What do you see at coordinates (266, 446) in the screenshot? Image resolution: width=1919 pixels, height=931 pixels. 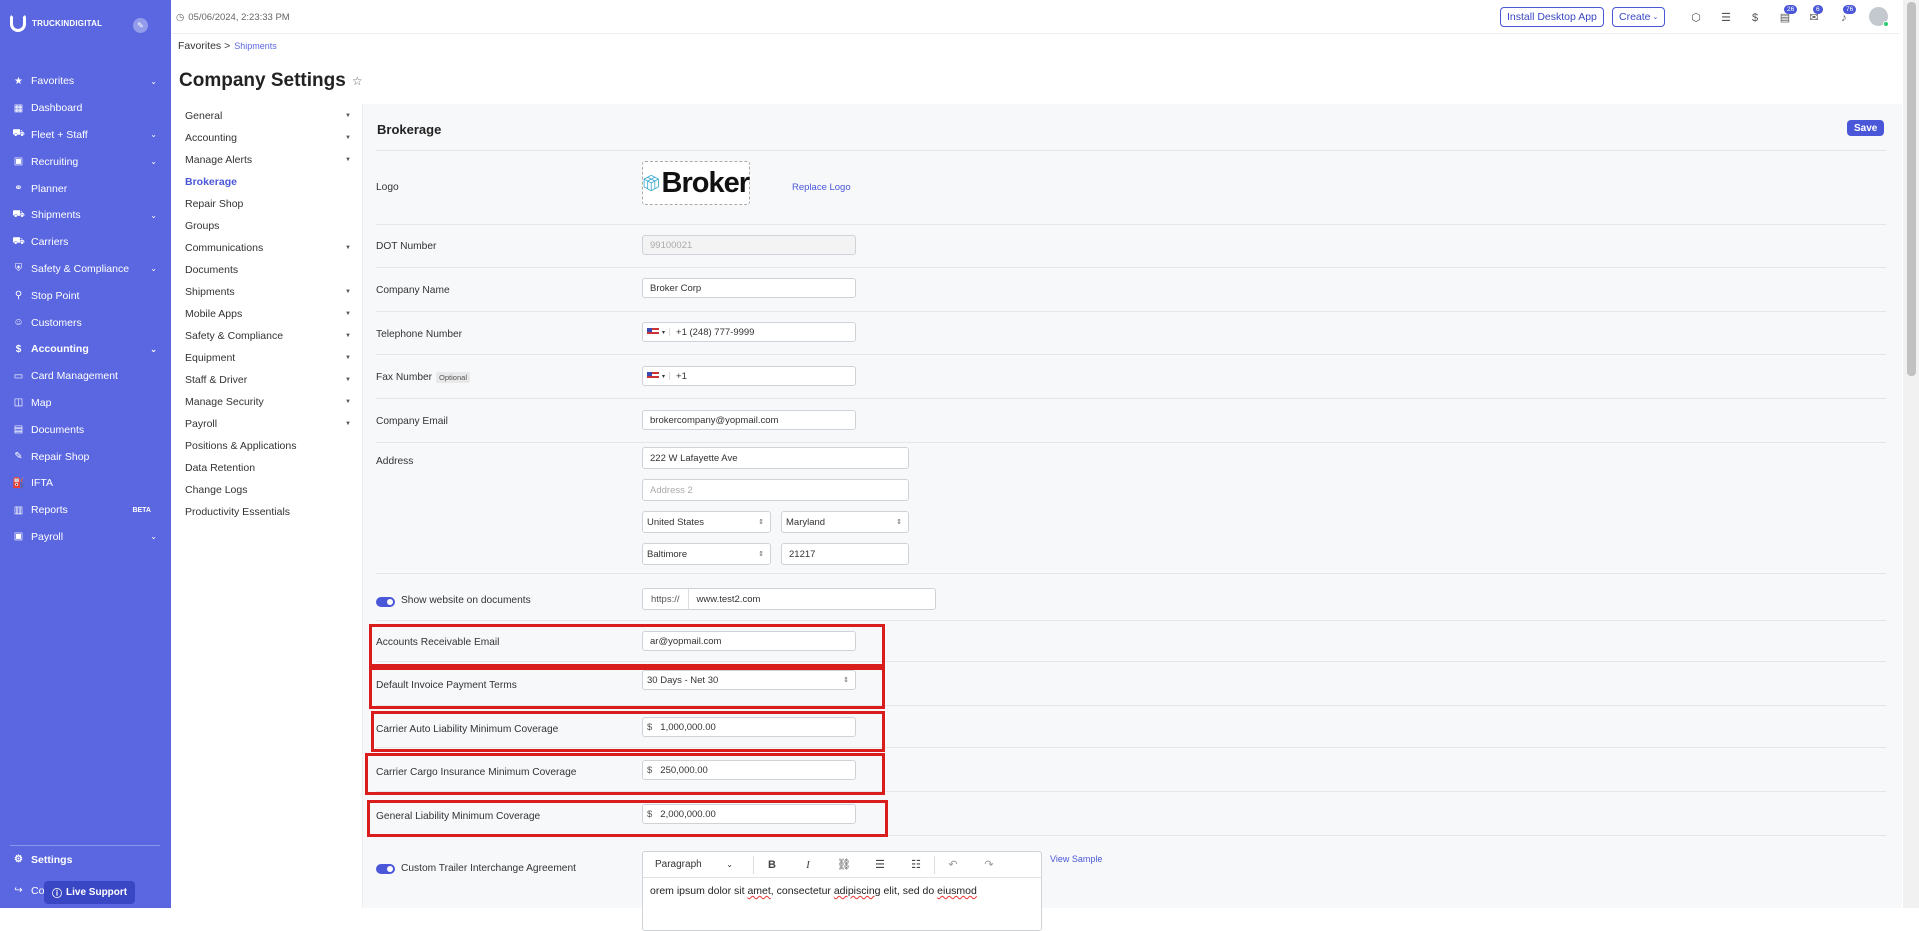 I see `subnav-item-positions-applications: Positions & Applications` at bounding box center [266, 446].